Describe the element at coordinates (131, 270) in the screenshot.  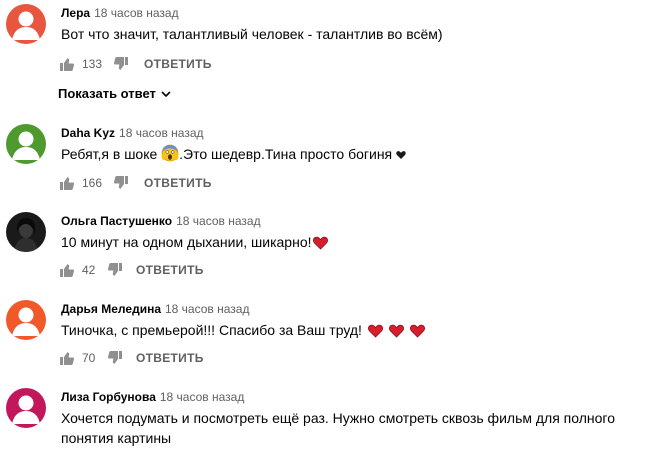
I see `comment-actions: 42 ОТВЕТИТЬ` at that location.